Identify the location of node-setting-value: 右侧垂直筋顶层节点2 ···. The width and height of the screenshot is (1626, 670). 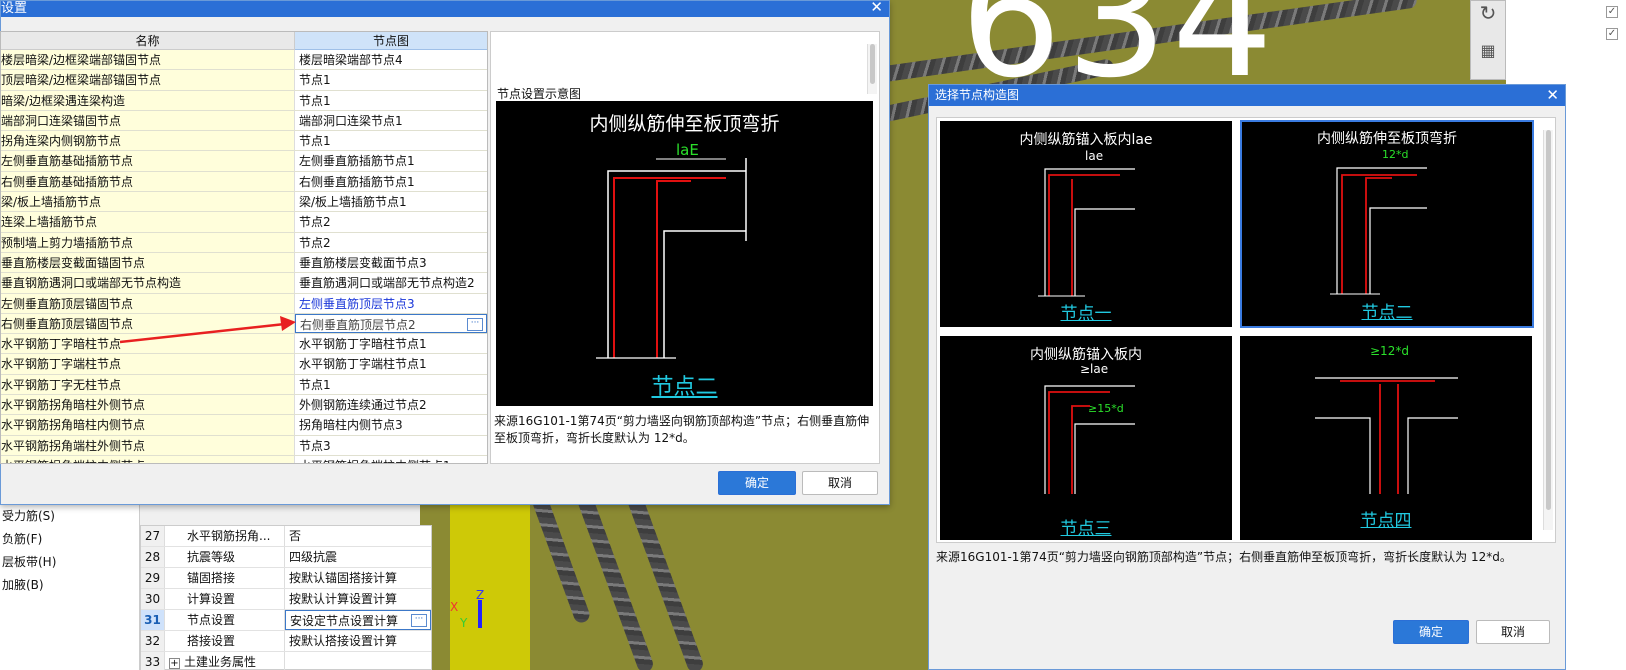
(391, 323).